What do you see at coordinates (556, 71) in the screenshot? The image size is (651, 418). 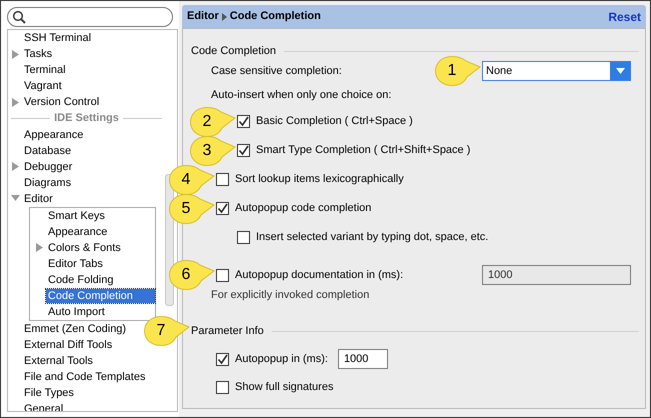 I see `dropdown: None` at bounding box center [556, 71].